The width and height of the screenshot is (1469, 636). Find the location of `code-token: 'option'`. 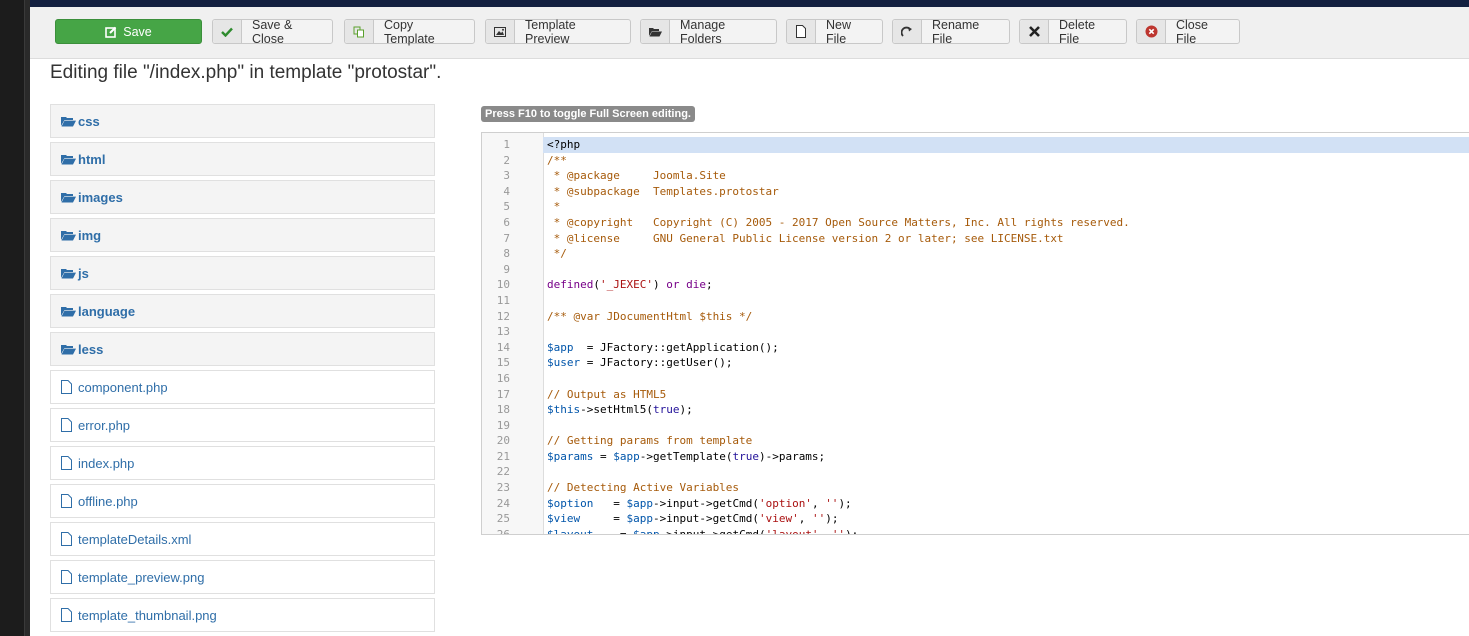

code-token: 'option' is located at coordinates (785, 503).